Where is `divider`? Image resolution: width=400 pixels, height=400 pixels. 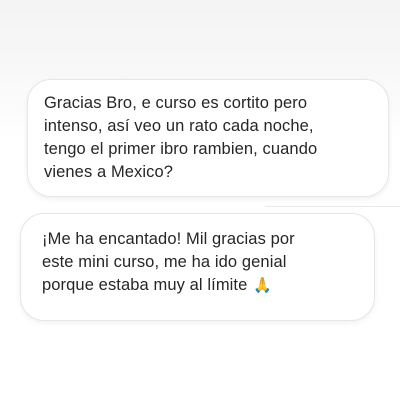
divider is located at coordinates (332, 206).